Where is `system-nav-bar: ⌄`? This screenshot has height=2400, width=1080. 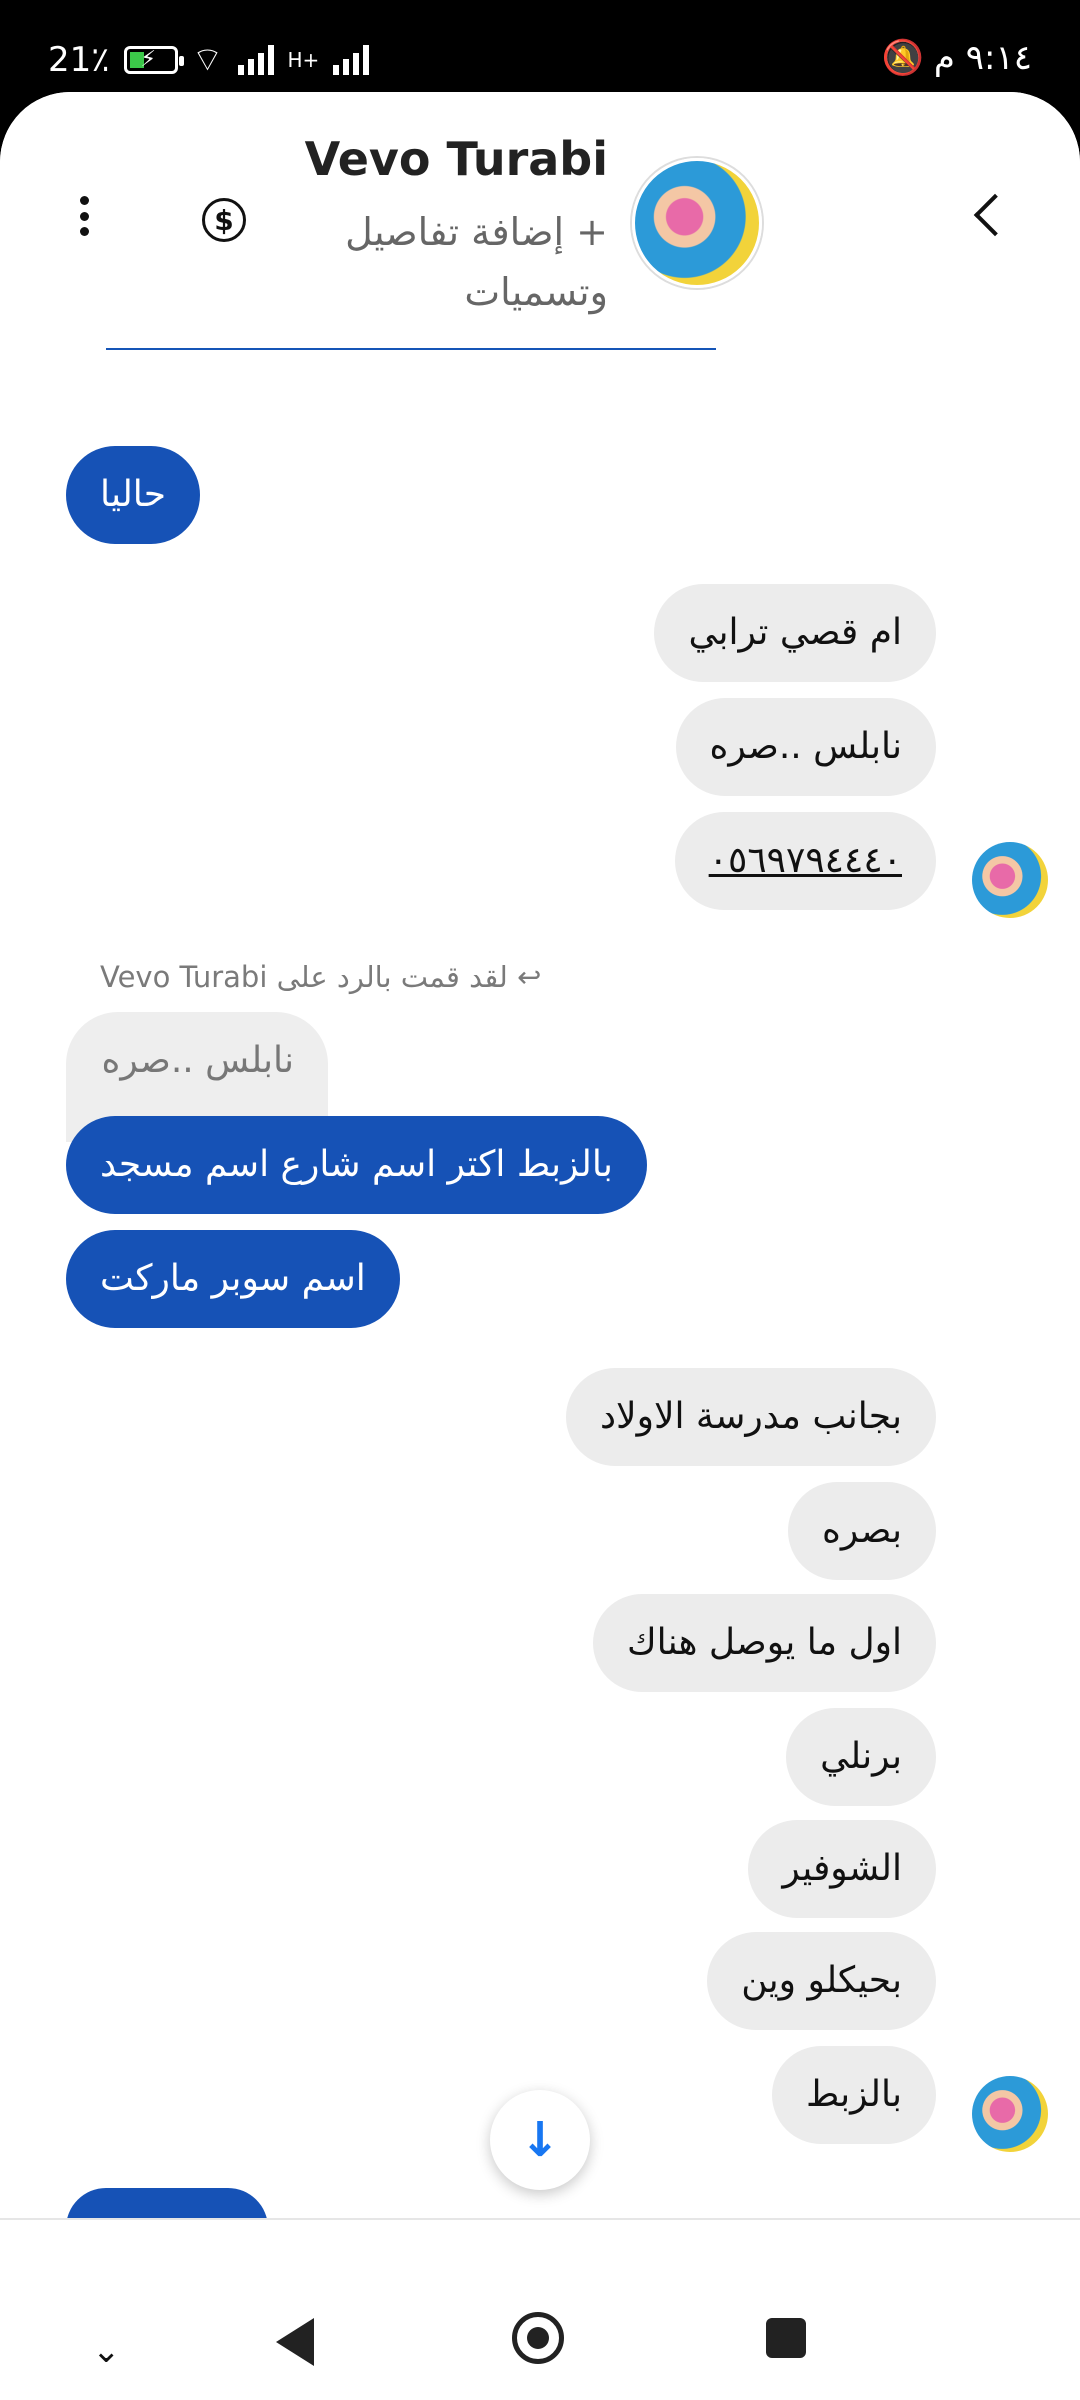 system-nav-bar: ⌄ is located at coordinates (540, 2313).